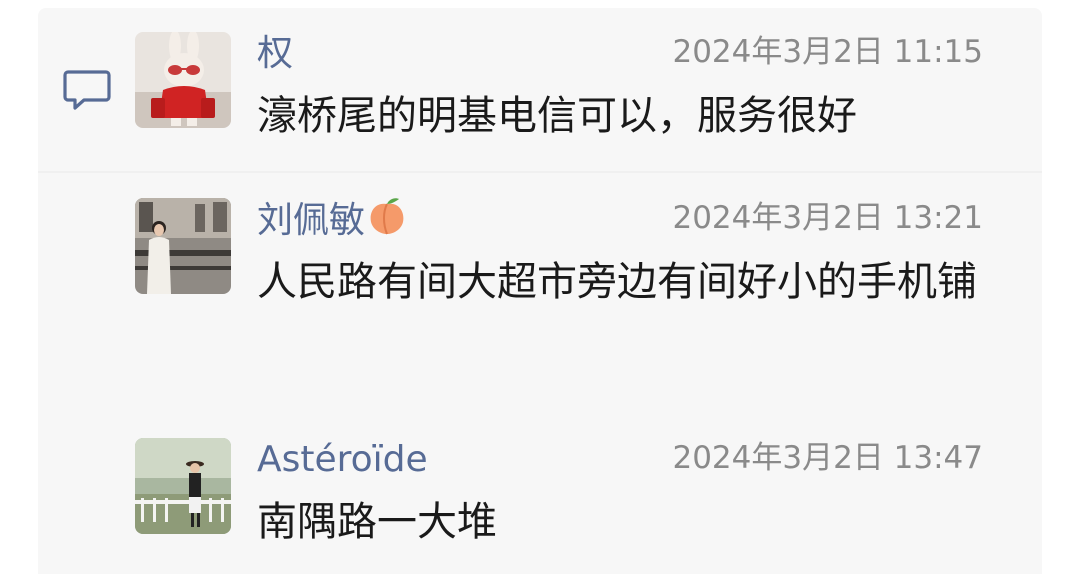  I want to click on comment-text: 濠桥尾的明基电信可以，服务很好, so click(557, 116).